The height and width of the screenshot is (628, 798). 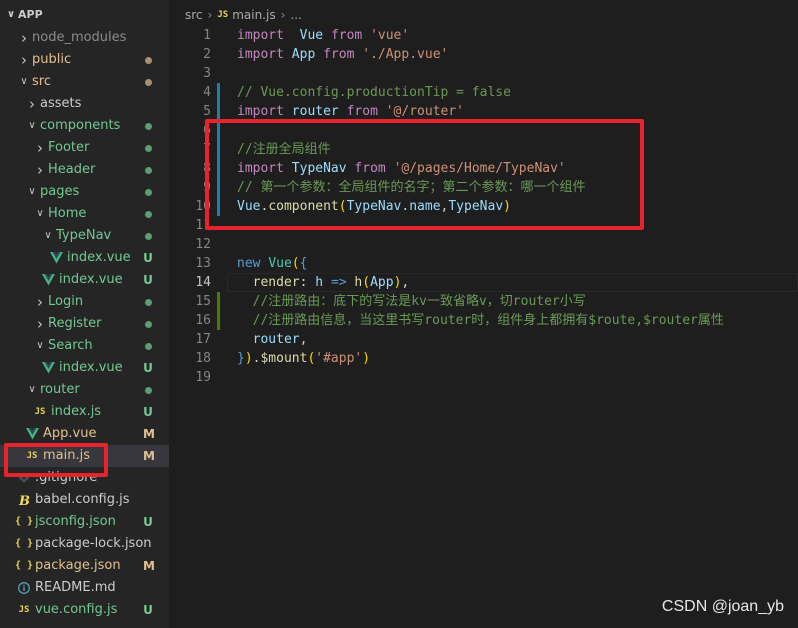 I want to click on tree-folder: ∨ Search, so click(x=84, y=346).